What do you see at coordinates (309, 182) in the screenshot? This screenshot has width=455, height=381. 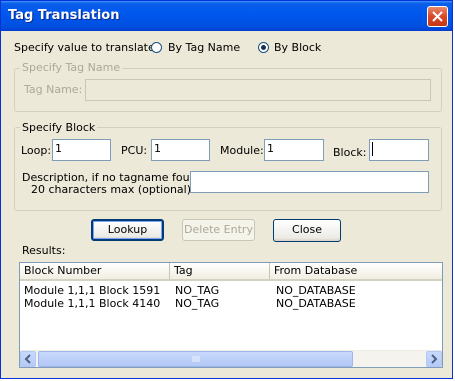 I see `description-input` at bounding box center [309, 182].